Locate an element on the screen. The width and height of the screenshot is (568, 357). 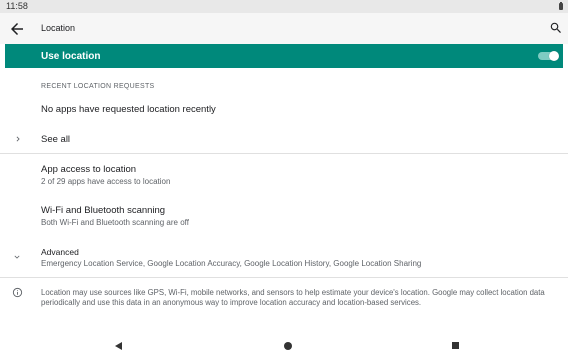
battery-icon is located at coordinates (561, 6).